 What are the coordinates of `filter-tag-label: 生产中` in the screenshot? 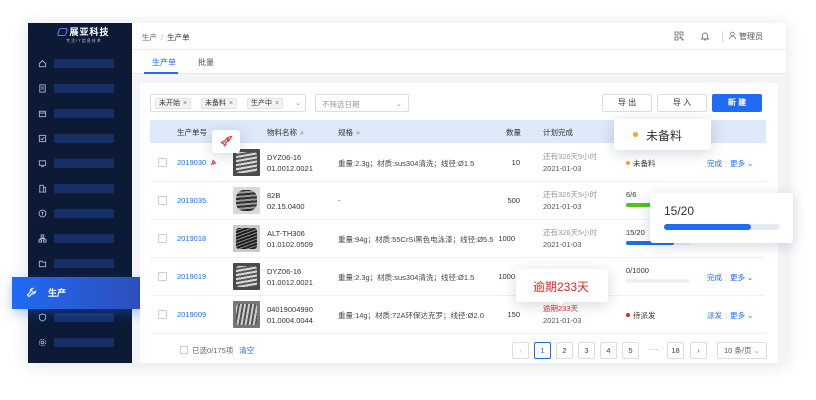 It's located at (261, 103).